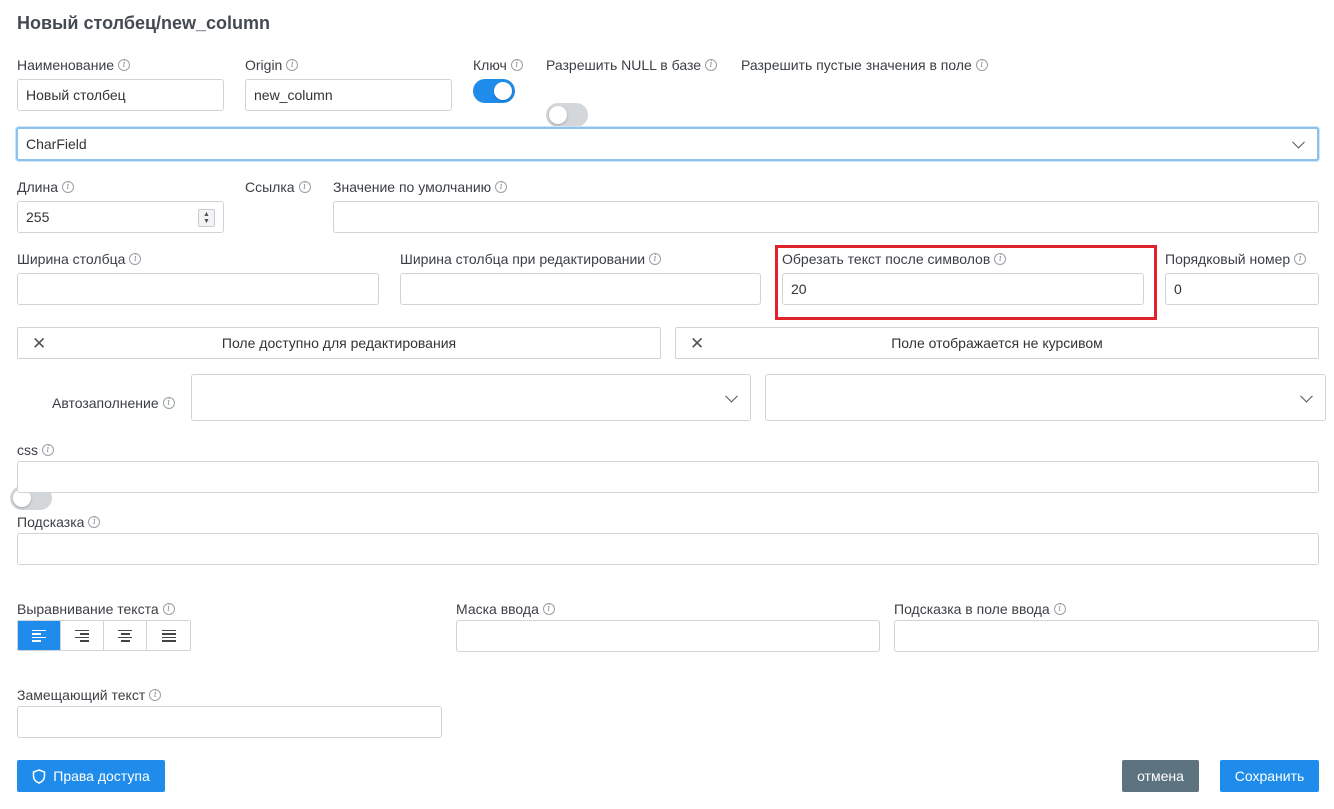 Image resolution: width=1334 pixels, height=809 pixels. I want to click on origin-input: new_column, so click(348, 95).